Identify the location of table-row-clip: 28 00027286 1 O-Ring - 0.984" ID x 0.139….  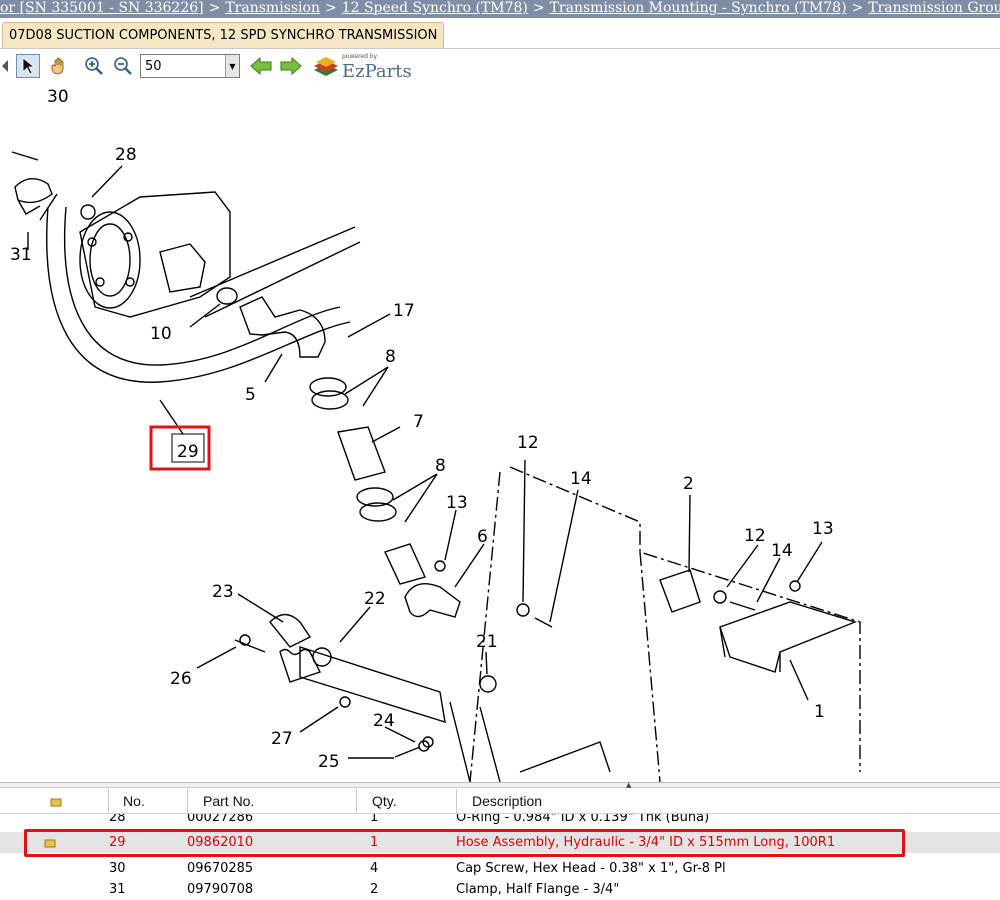
(500, 822).